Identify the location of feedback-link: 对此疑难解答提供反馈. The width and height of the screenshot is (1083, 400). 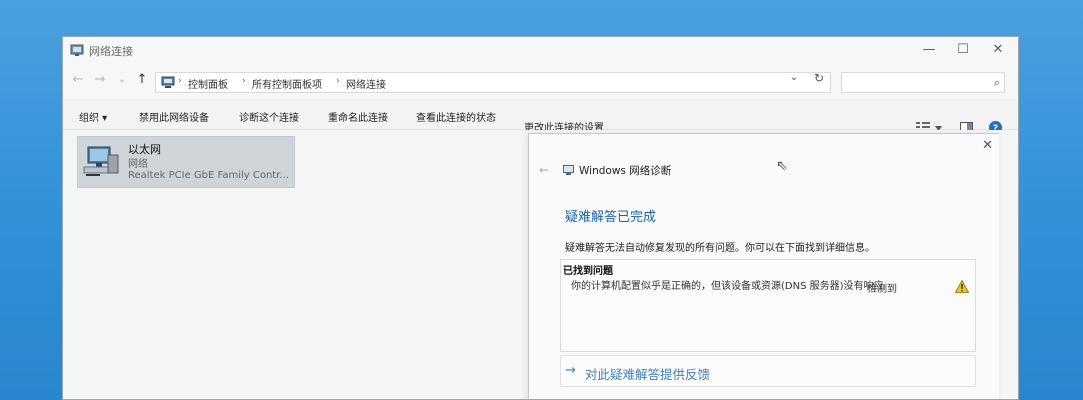
(647, 373).